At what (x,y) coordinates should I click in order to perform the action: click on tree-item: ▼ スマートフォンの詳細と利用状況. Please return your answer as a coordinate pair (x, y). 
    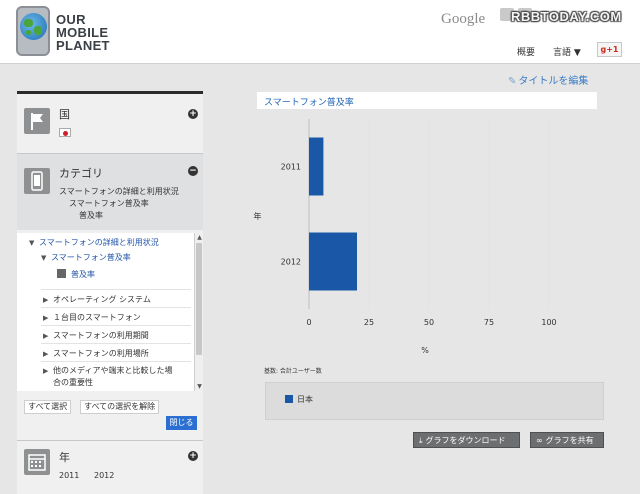
    Looking at the image, I should click on (94, 242).